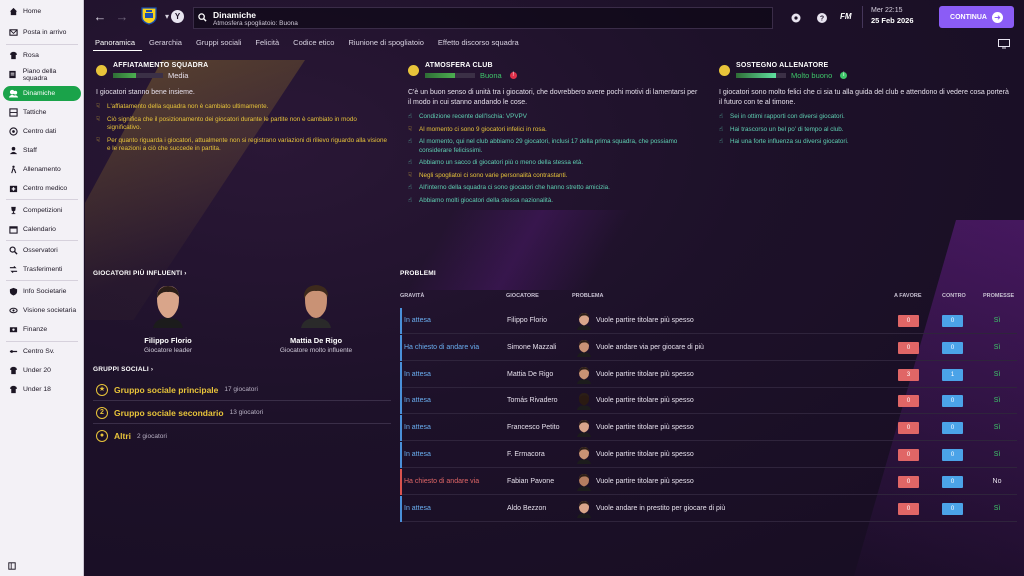  I want to click on club-badge-icon, so click(149, 16).